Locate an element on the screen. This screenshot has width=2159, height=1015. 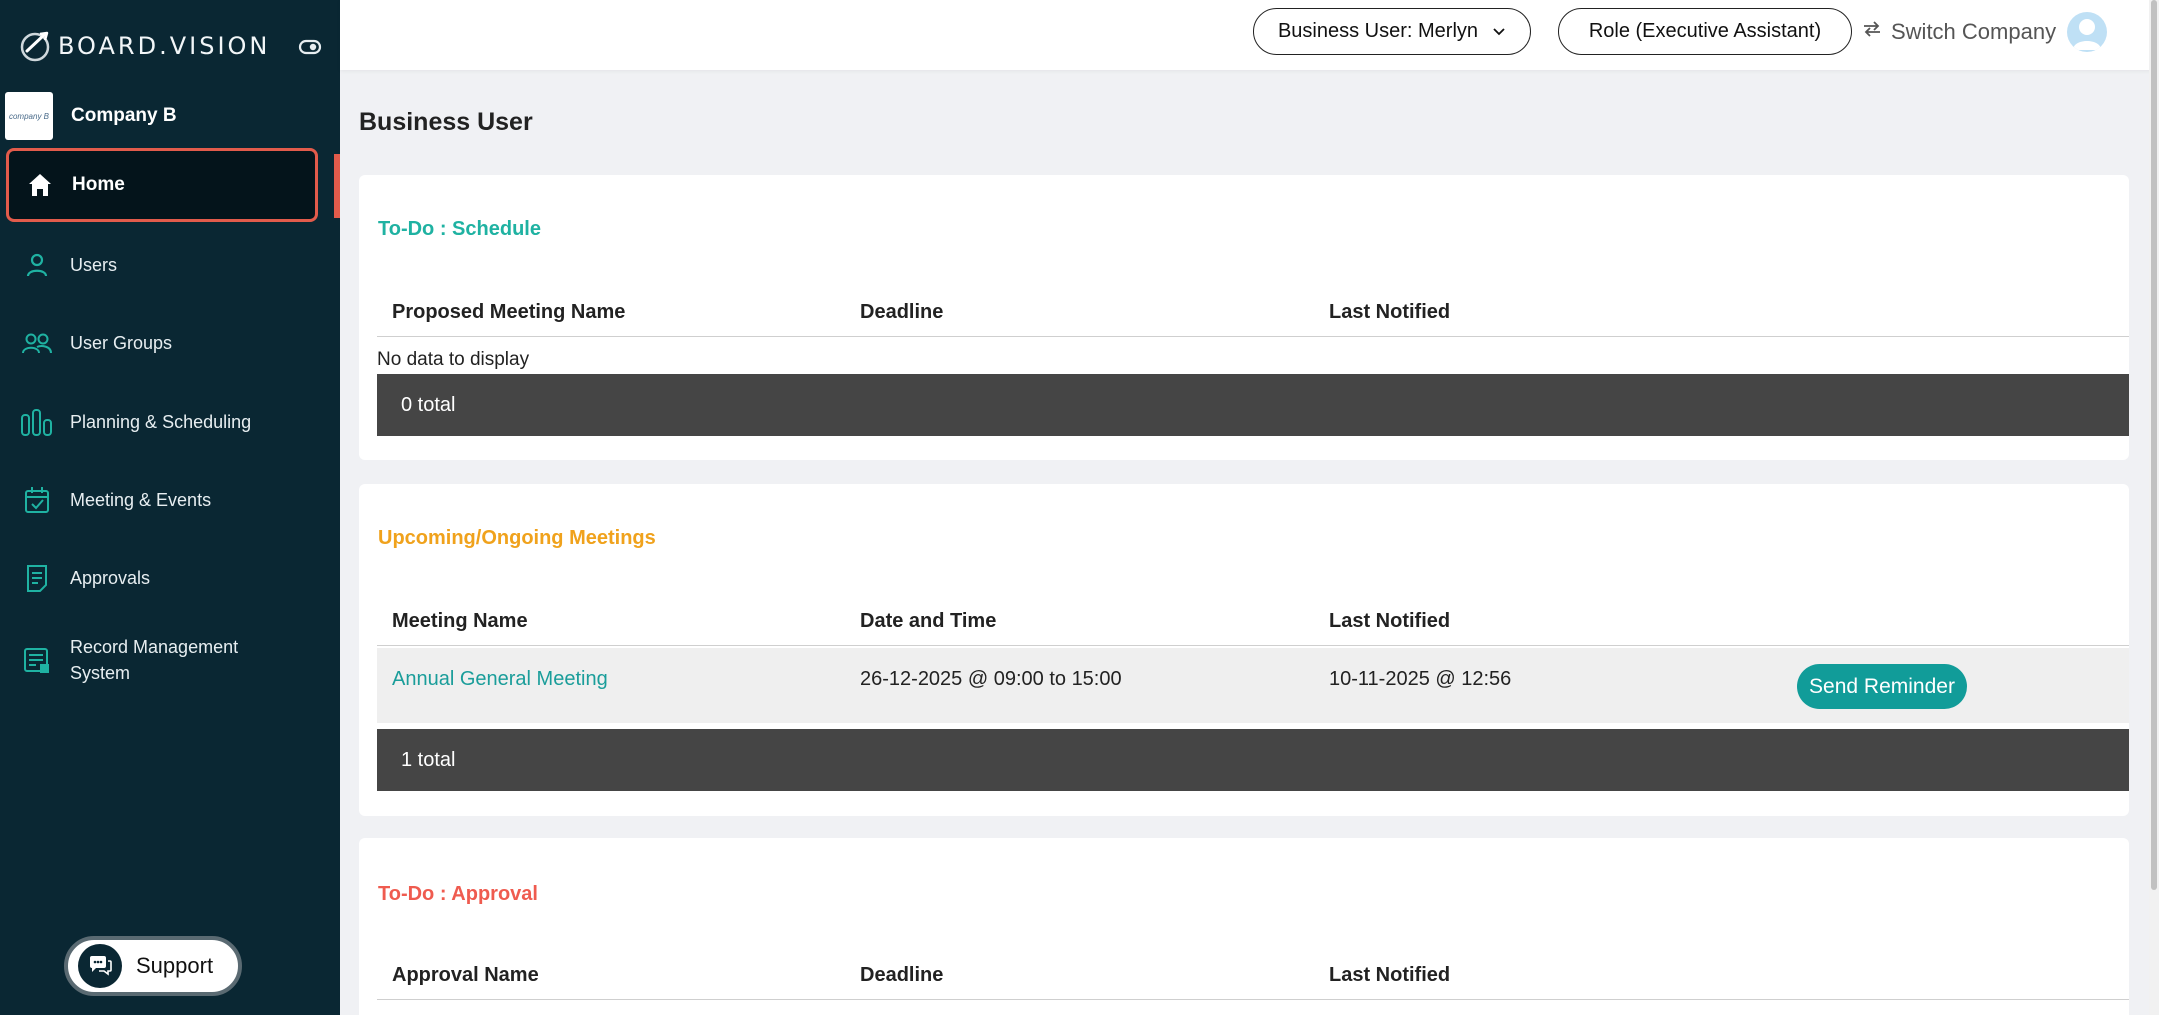
todo-schedule-title: To-Do : Schedule is located at coordinates (459, 229).